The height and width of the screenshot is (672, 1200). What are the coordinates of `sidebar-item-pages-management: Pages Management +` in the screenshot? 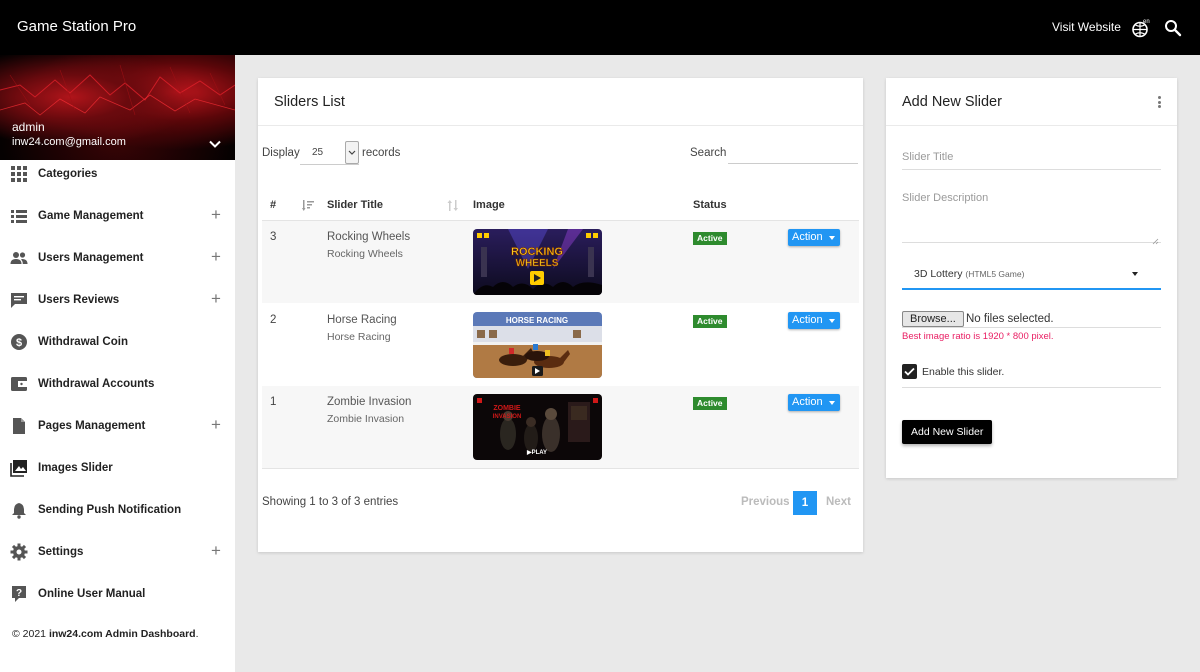 It's located at (117, 433).